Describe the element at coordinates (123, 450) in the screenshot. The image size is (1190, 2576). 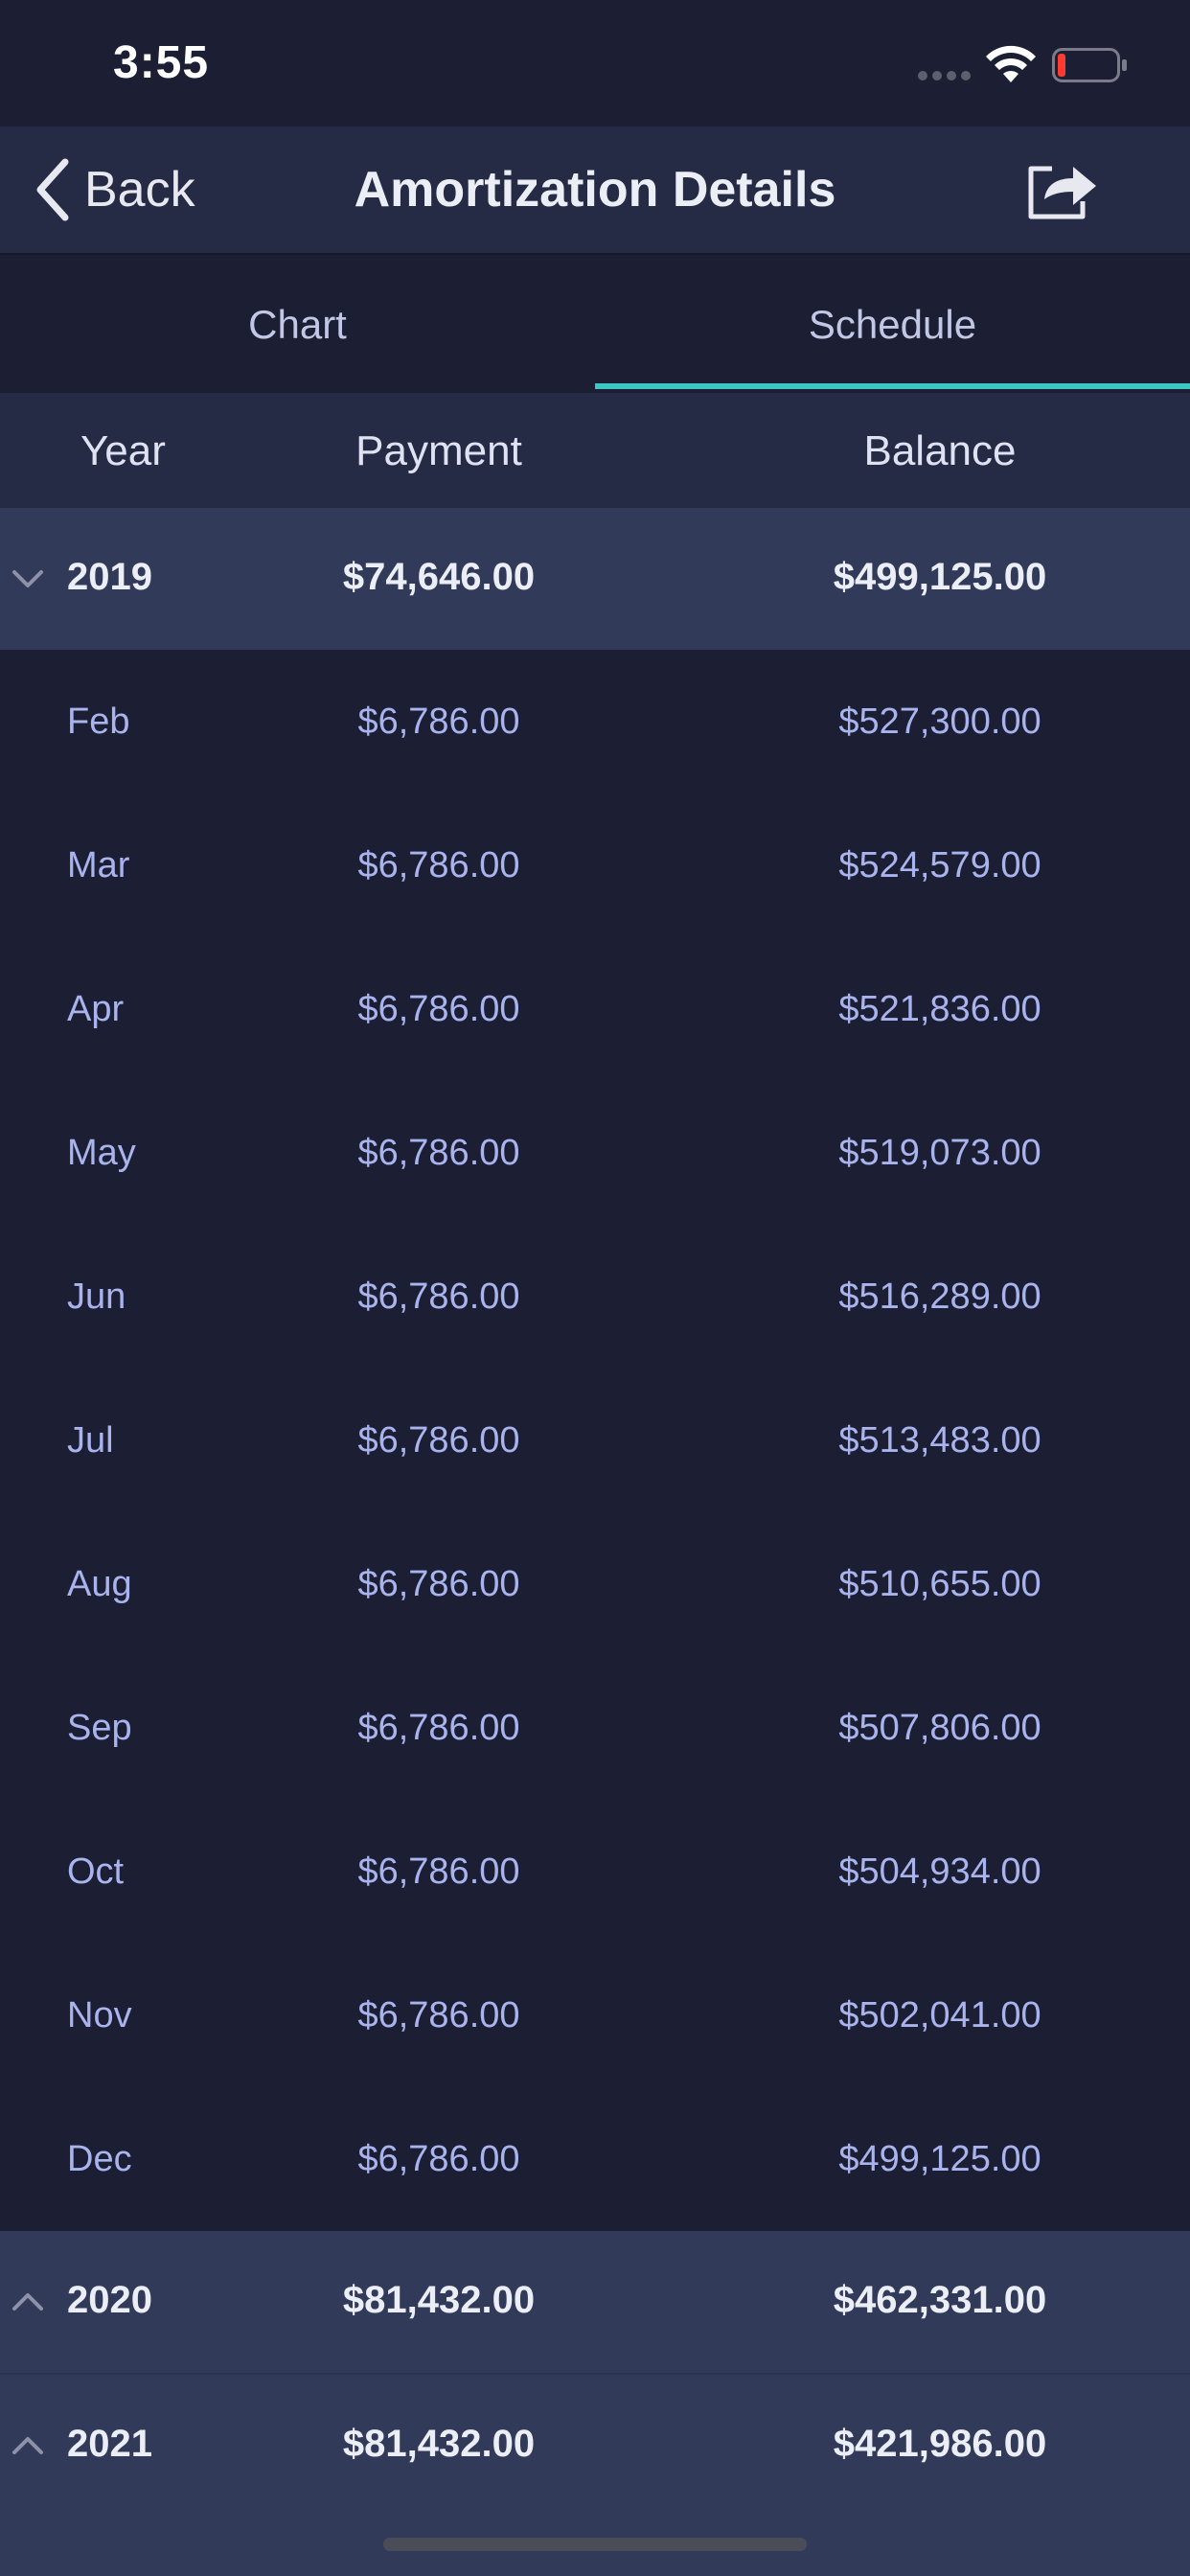
I see `column-header-year: Year` at that location.